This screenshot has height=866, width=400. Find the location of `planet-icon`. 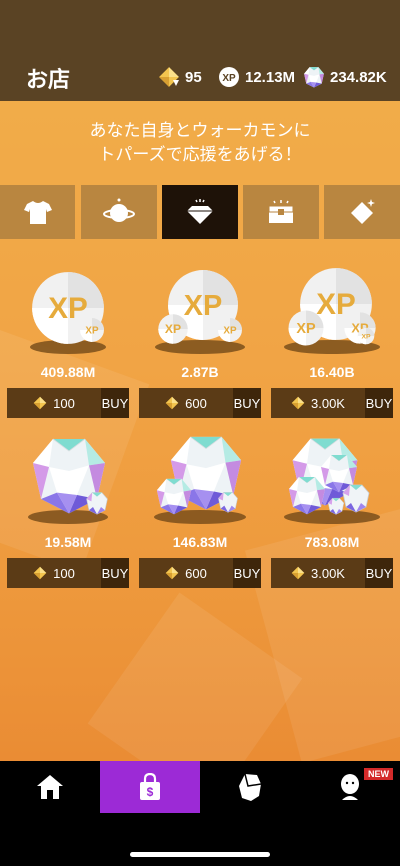

planet-icon is located at coordinates (119, 210).